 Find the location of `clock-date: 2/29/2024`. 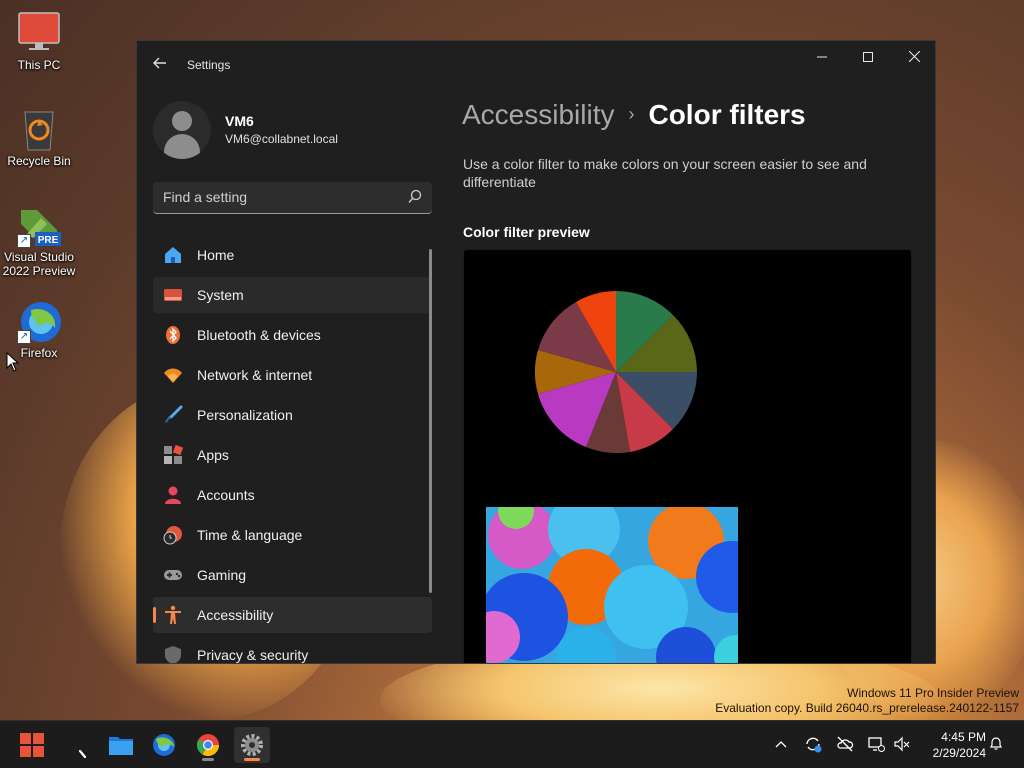

clock-date: 2/29/2024 is located at coordinates (959, 753).